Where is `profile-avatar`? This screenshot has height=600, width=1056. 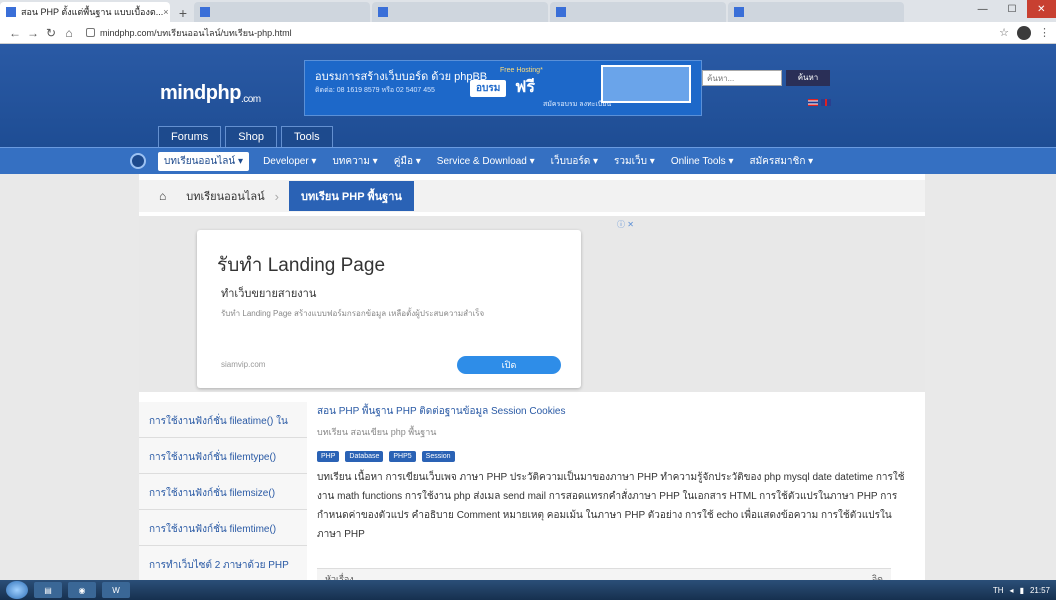 profile-avatar is located at coordinates (1024, 32).